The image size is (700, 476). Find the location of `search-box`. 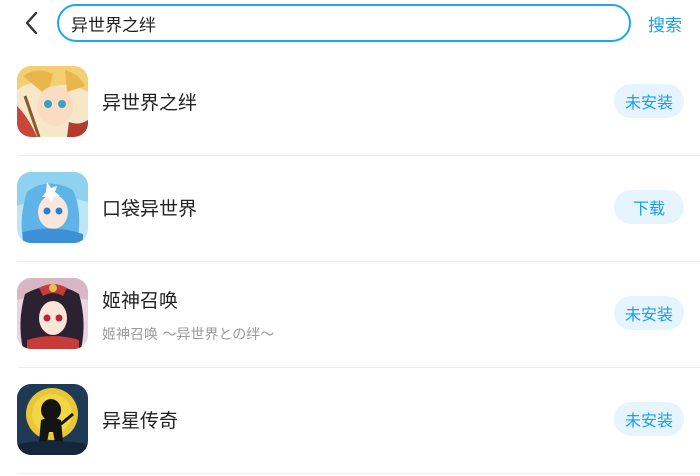

search-box is located at coordinates (344, 23).